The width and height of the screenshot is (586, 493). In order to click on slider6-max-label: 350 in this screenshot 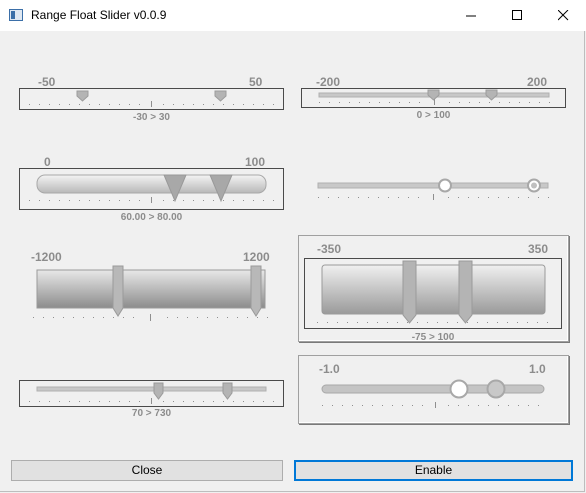, I will do `click(538, 249)`.